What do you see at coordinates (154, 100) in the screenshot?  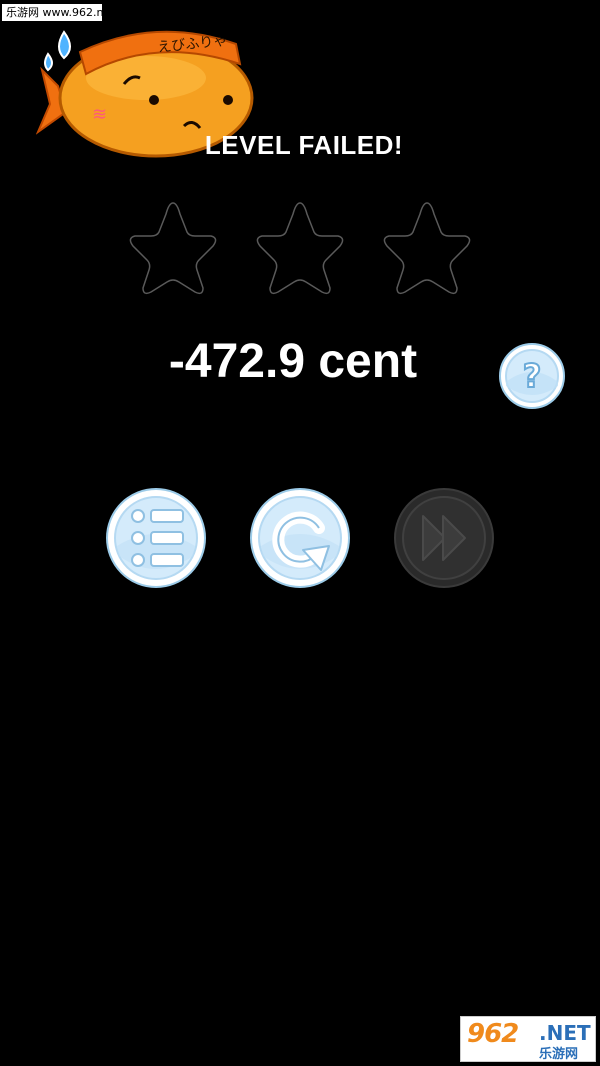 I see `mascot-eye-left` at bounding box center [154, 100].